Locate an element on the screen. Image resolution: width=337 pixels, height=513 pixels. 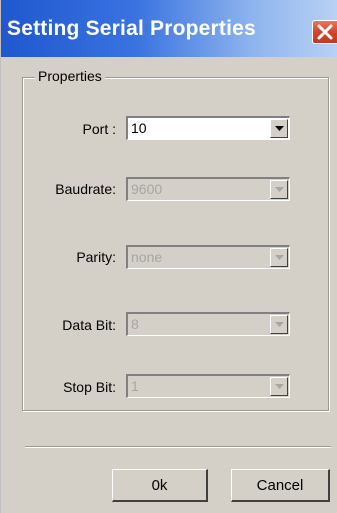
parity-dropdown-button is located at coordinates (279, 257).